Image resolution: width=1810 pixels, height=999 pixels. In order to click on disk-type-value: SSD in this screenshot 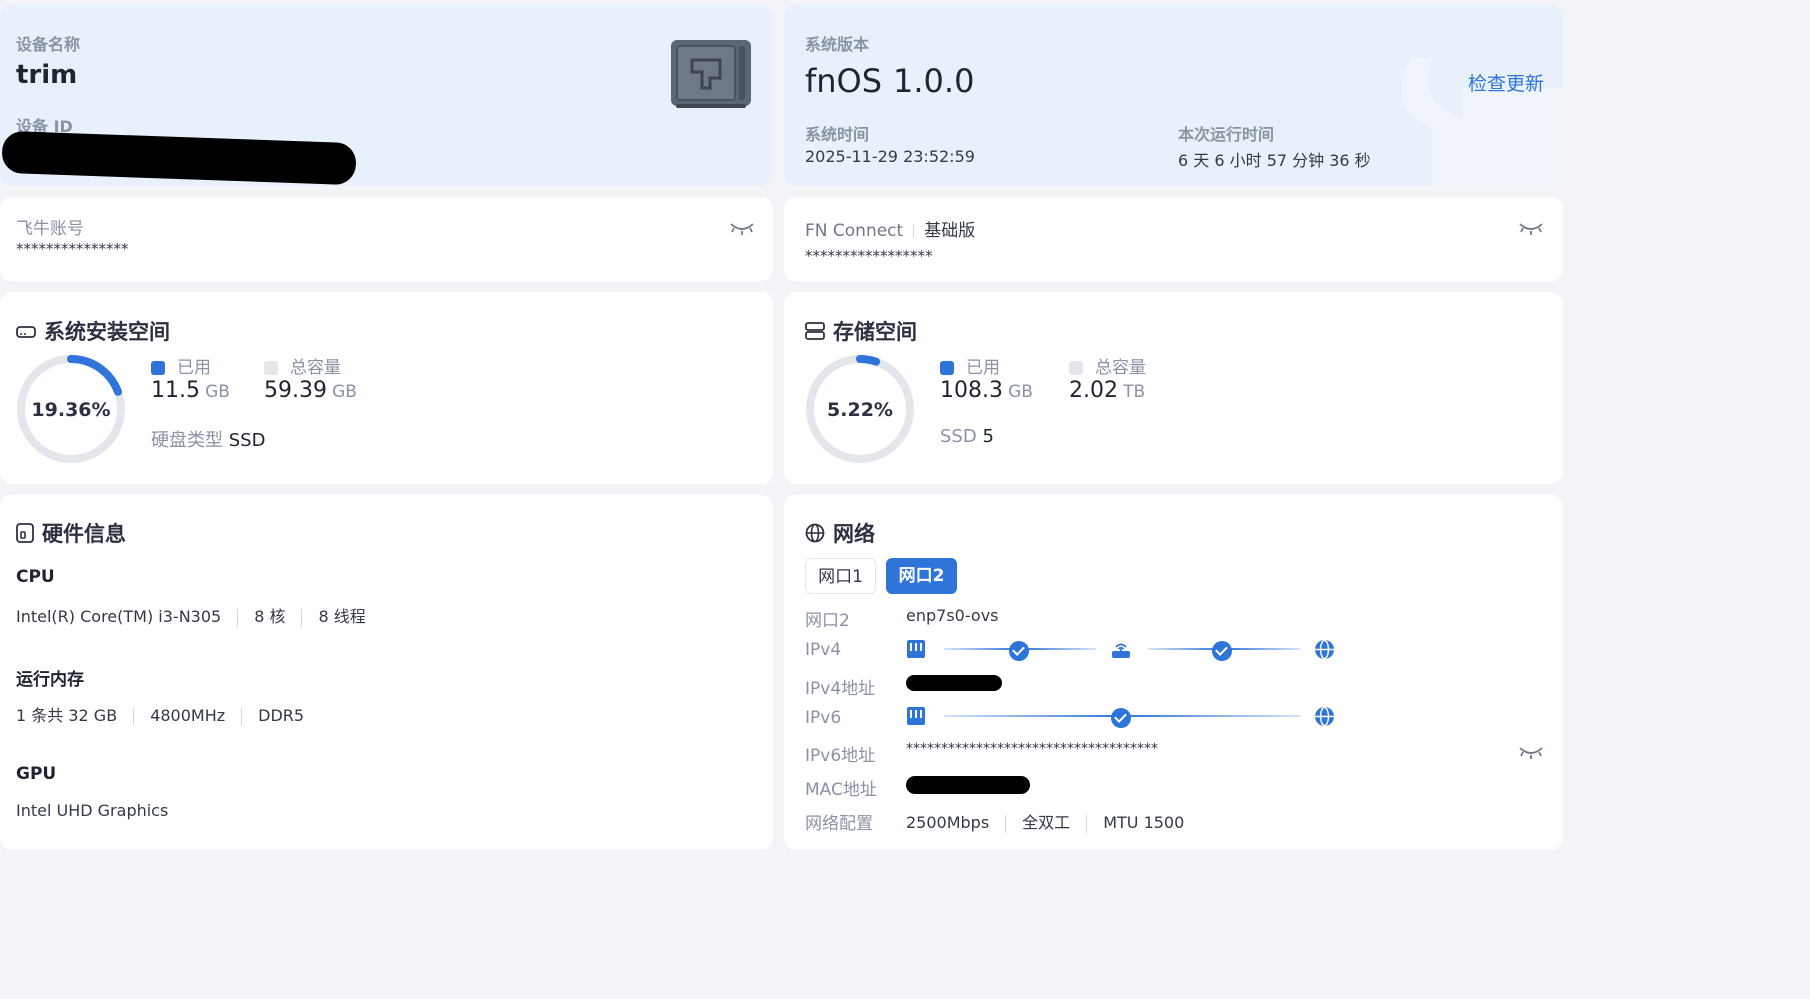, I will do `click(247, 440)`.